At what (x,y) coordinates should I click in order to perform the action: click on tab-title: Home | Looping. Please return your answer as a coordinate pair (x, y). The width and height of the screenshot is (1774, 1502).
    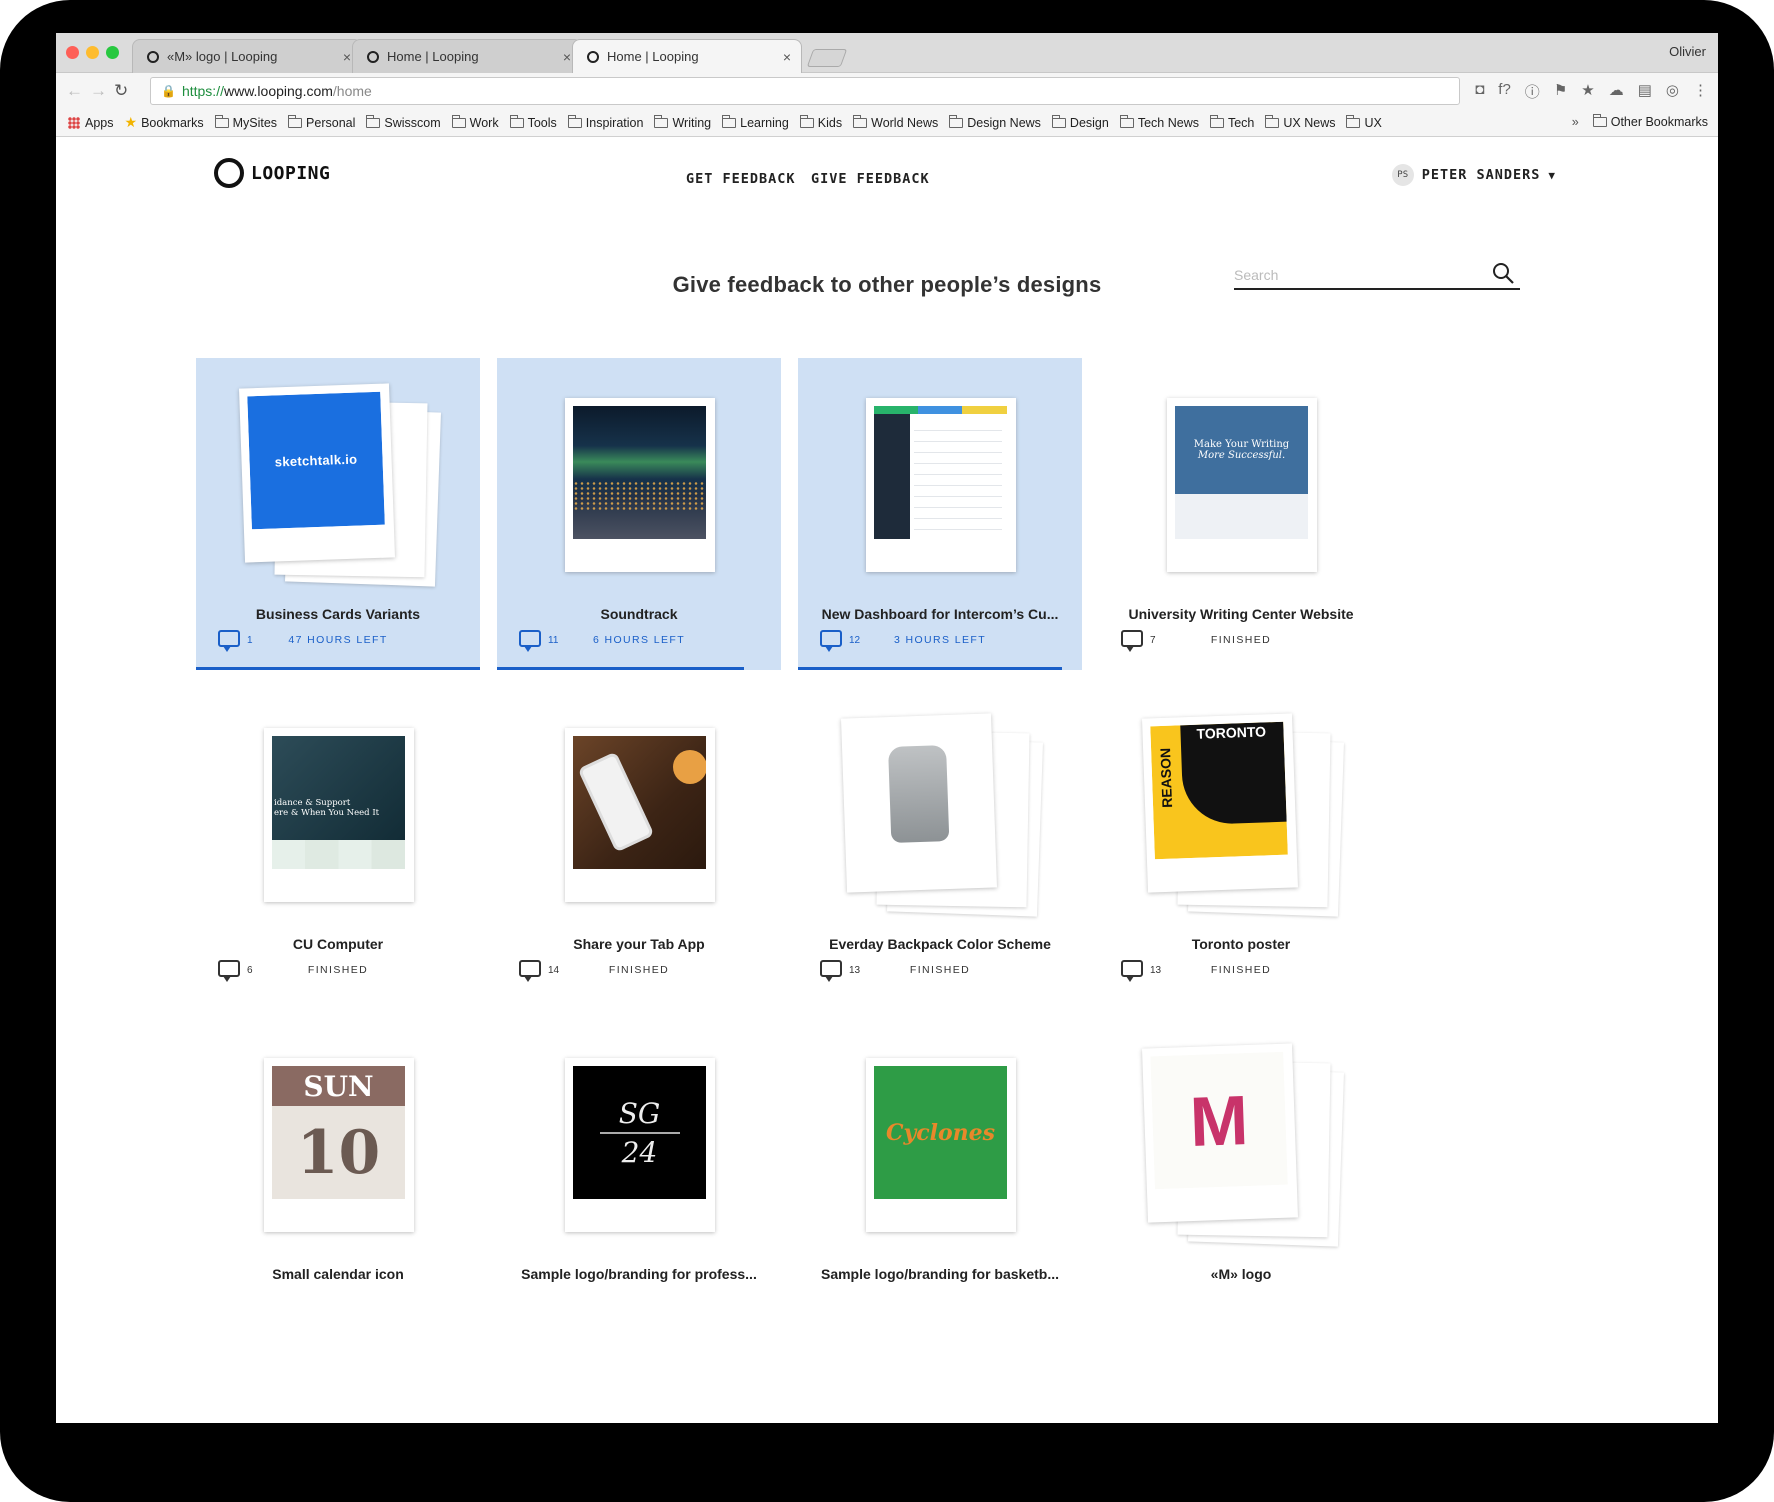
    Looking at the image, I should click on (653, 56).